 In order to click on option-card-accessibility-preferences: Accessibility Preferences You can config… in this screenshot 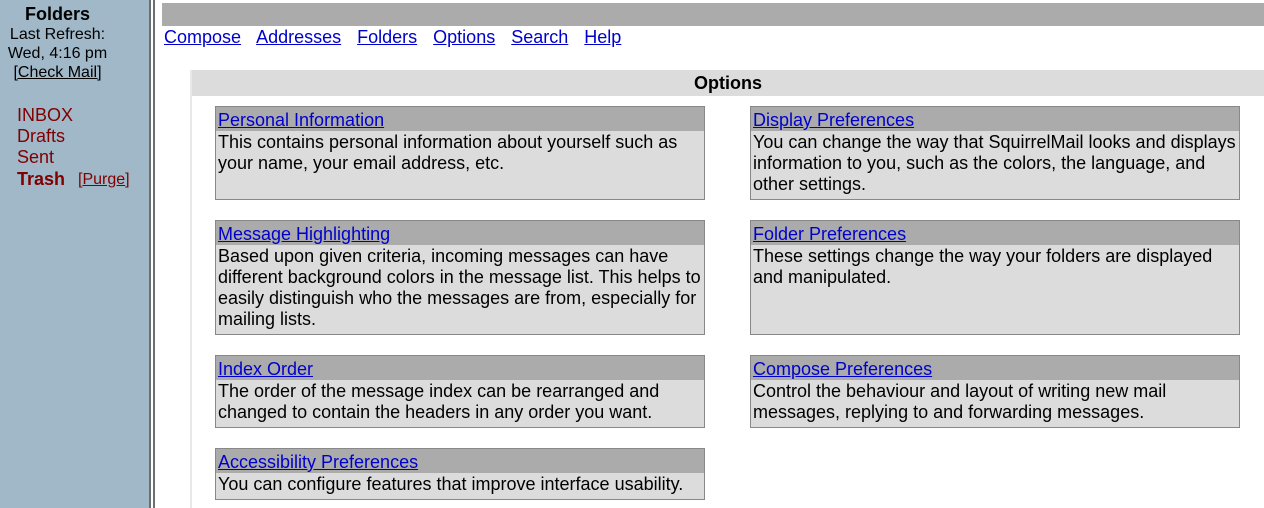, I will do `click(460, 474)`.